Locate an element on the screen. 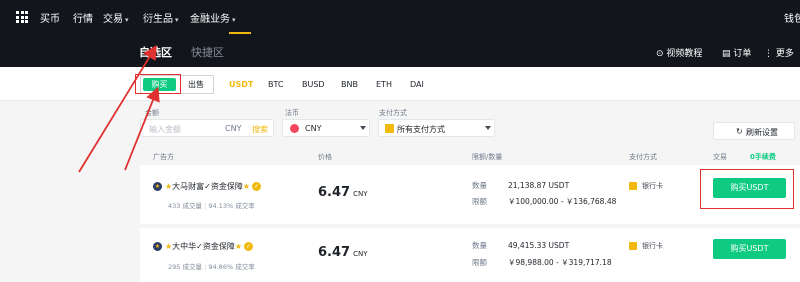 The width and height of the screenshot is (800, 282). available-amount: 数量 49,415.33 USDT is located at coordinates (520, 245).